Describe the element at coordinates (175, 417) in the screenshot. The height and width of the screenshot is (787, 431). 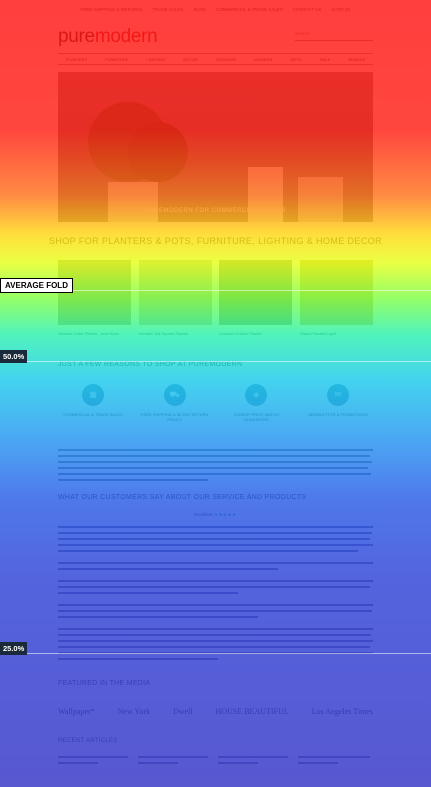
I see `reason-label: FREE SHIPPING & 30-DAY RETURN POLICY` at that location.